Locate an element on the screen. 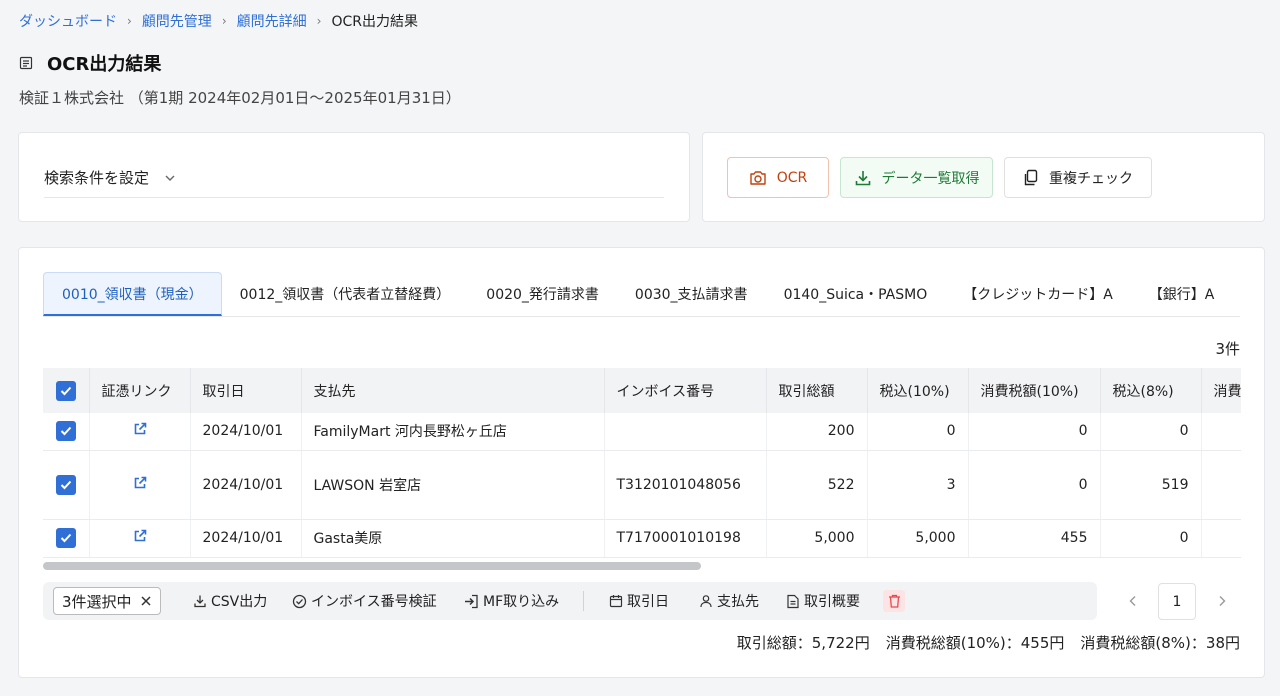 This screenshot has height=696, width=1280. trash-icon is located at coordinates (894, 601).